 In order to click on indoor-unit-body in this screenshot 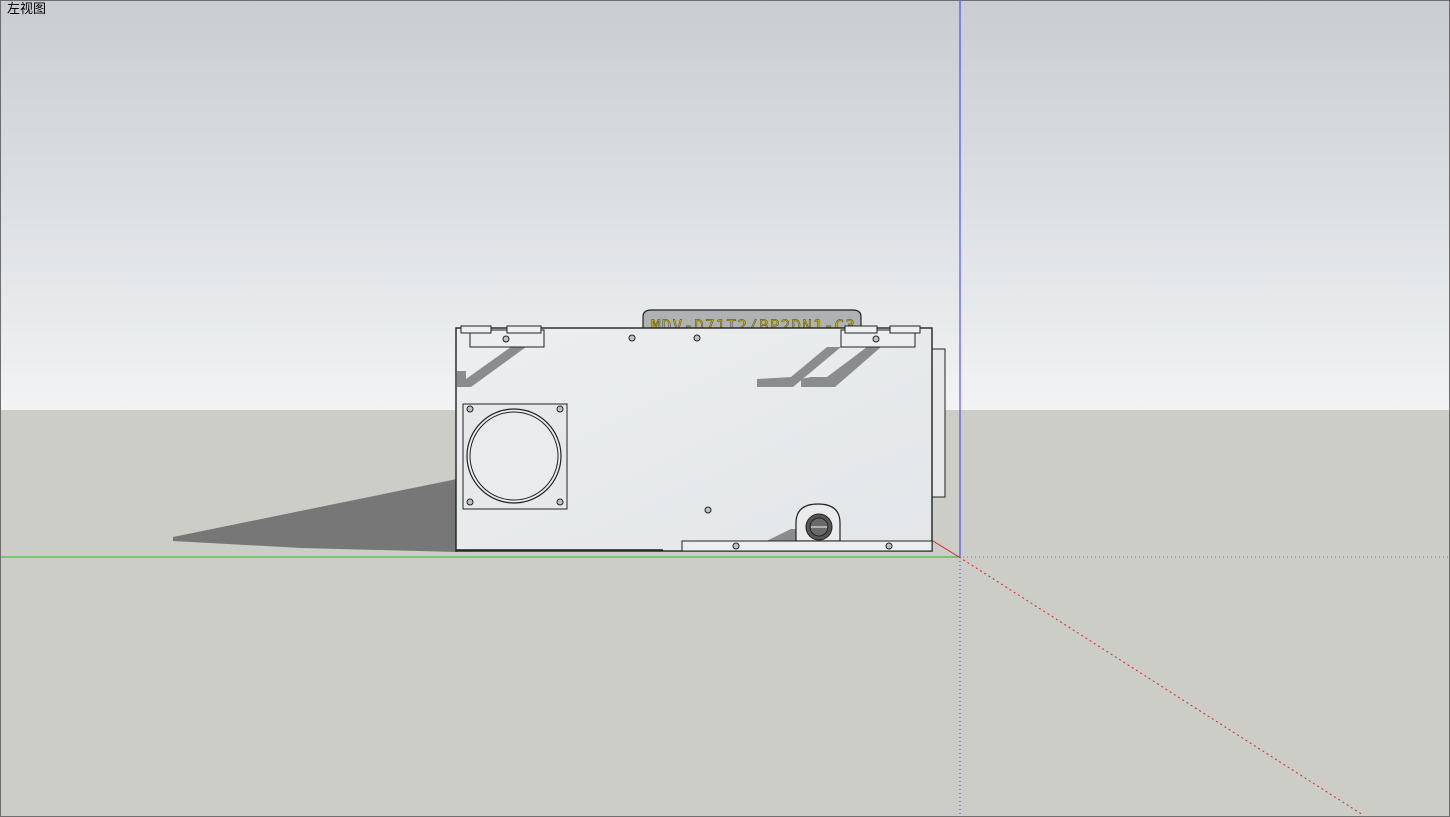, I will do `click(694, 438)`.